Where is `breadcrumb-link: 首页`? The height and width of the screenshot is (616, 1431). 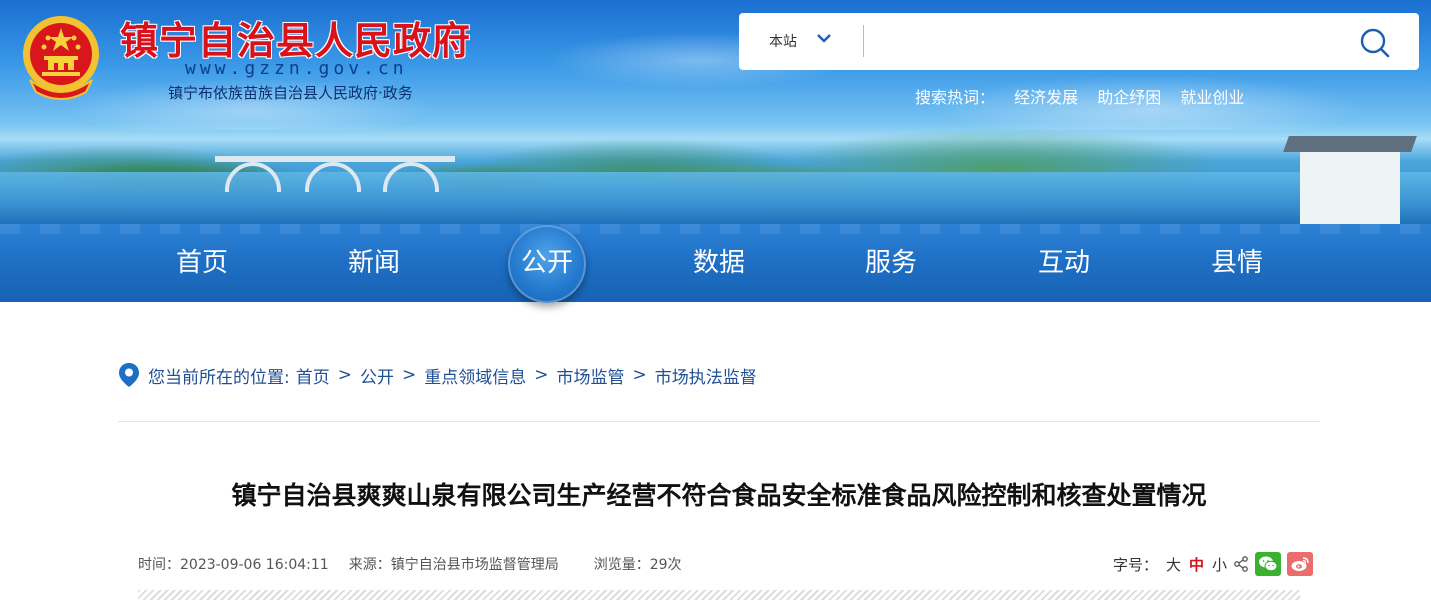
breadcrumb-link: 首页 is located at coordinates (313, 375).